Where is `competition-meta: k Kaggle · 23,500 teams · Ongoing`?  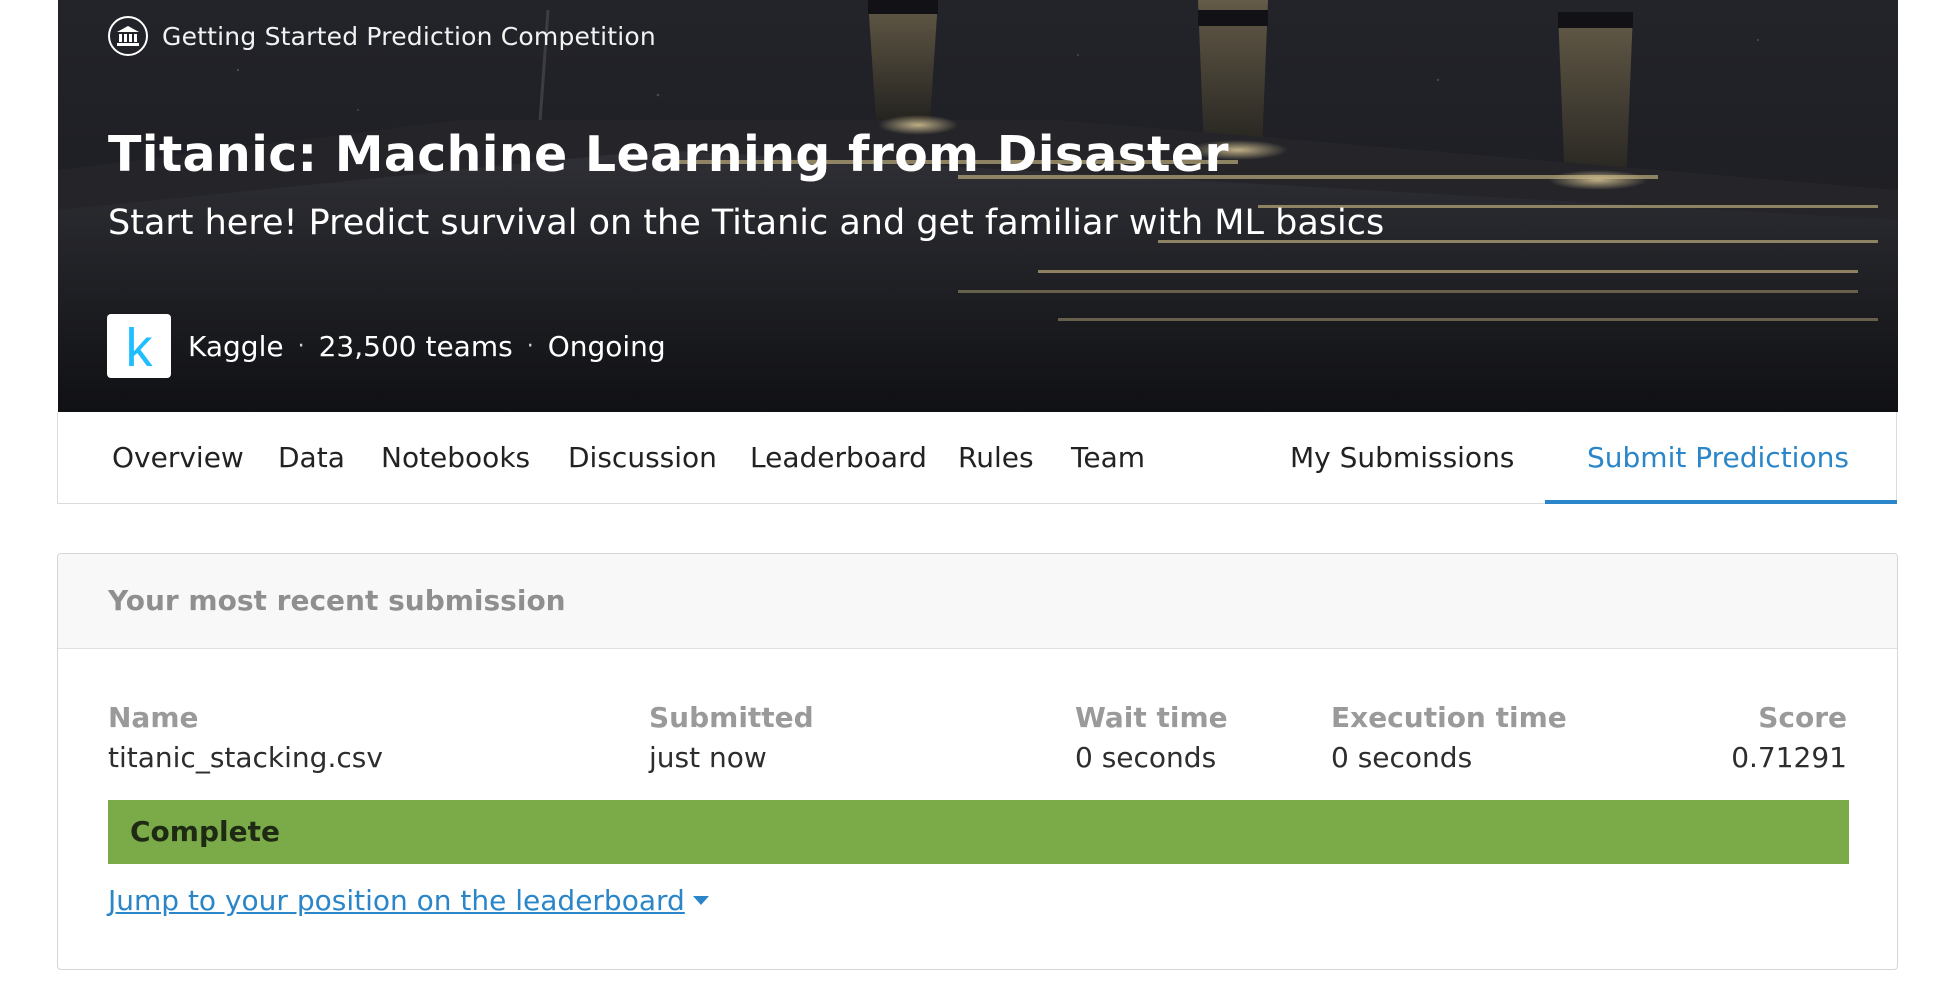
competition-meta: k Kaggle · 23,500 teams · Ongoing is located at coordinates (386, 346).